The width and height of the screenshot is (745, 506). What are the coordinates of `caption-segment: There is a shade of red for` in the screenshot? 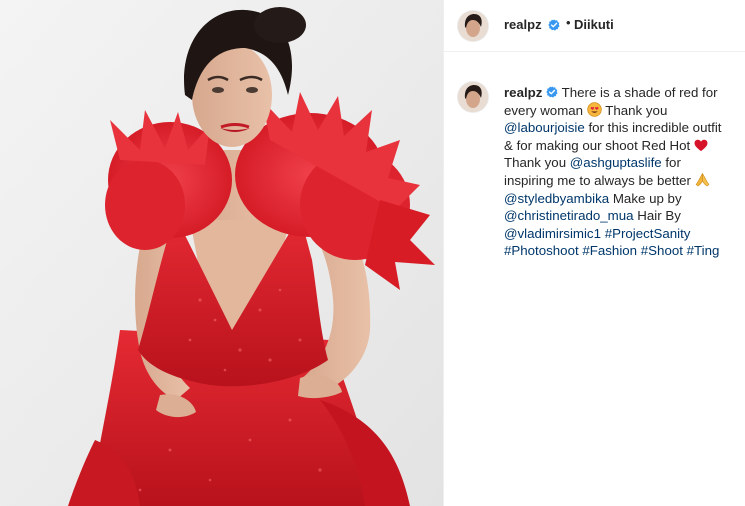 It's located at (639, 92).